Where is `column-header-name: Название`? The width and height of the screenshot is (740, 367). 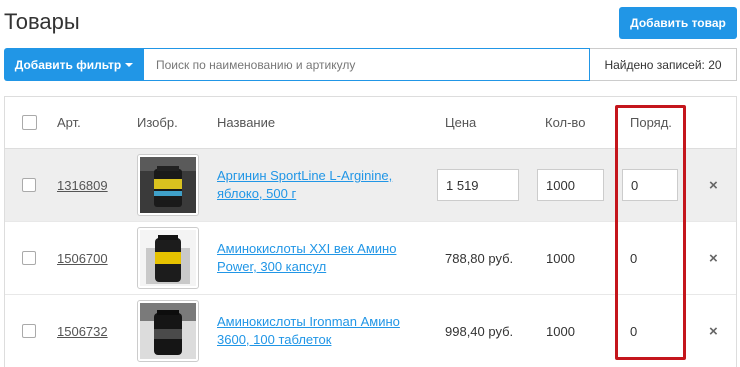 column-header-name: Название is located at coordinates (317, 122).